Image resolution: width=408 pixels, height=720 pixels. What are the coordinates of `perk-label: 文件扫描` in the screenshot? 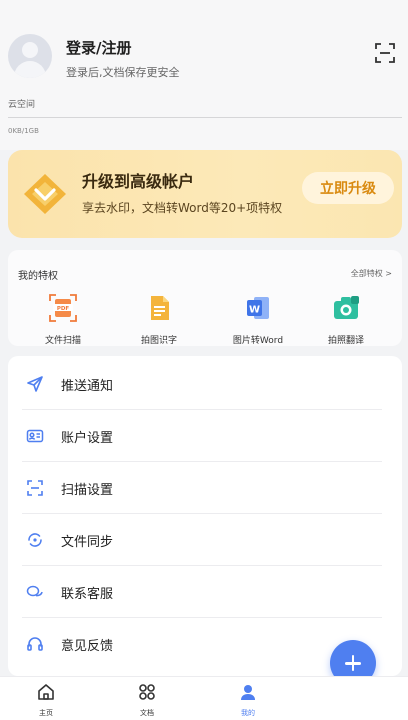 It's located at (62, 341).